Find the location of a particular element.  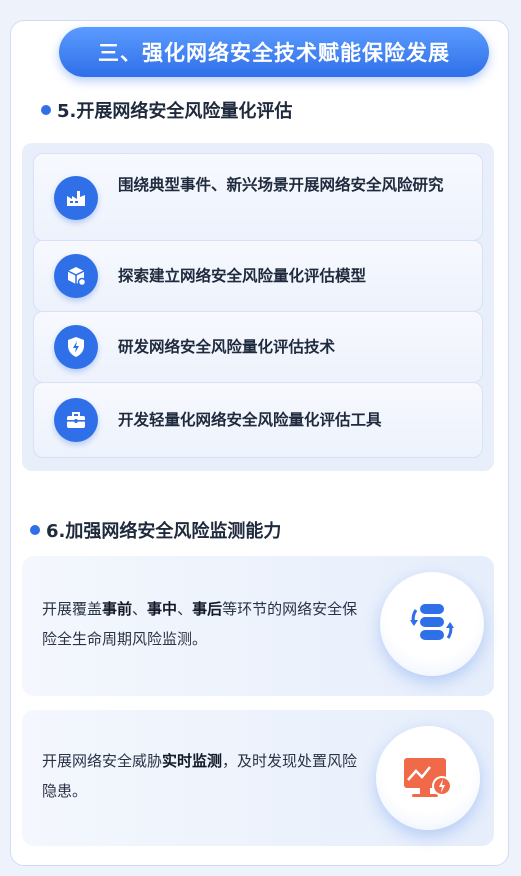

factory-icon is located at coordinates (76, 198).